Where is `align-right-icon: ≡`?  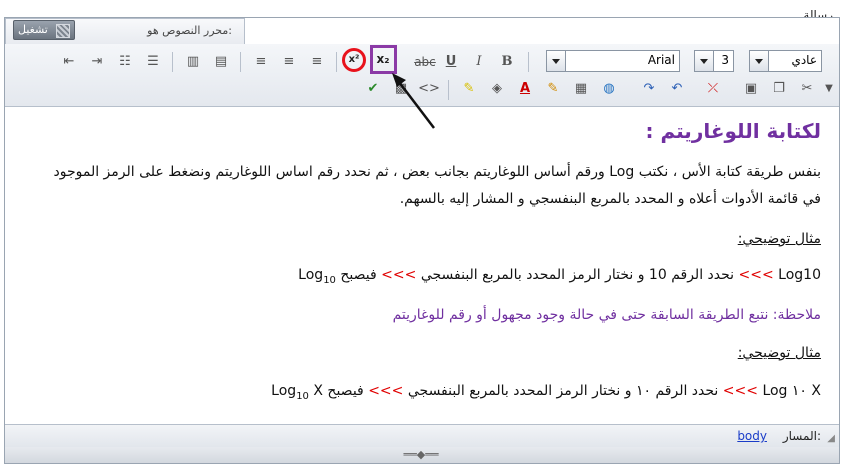
align-right-icon: ≡ is located at coordinates (261, 62).